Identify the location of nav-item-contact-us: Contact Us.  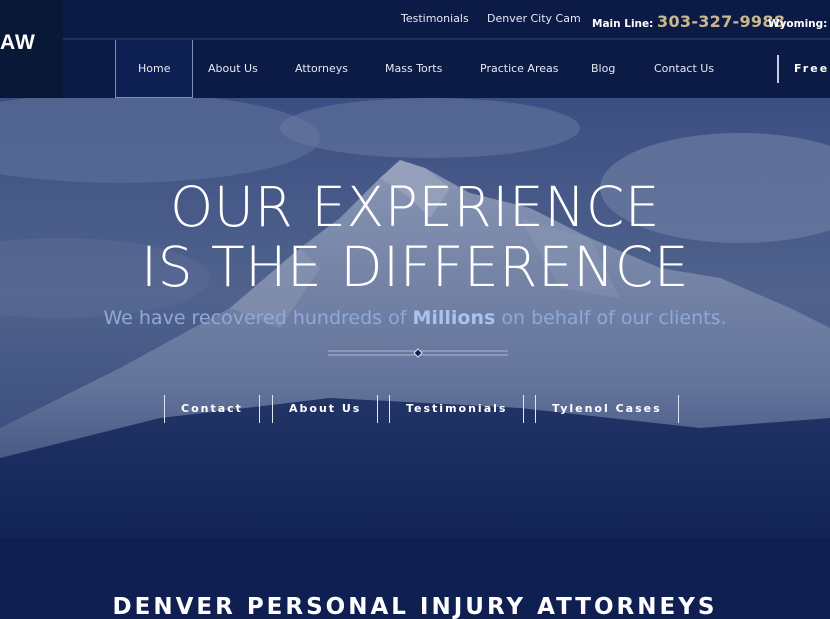
(684, 69).